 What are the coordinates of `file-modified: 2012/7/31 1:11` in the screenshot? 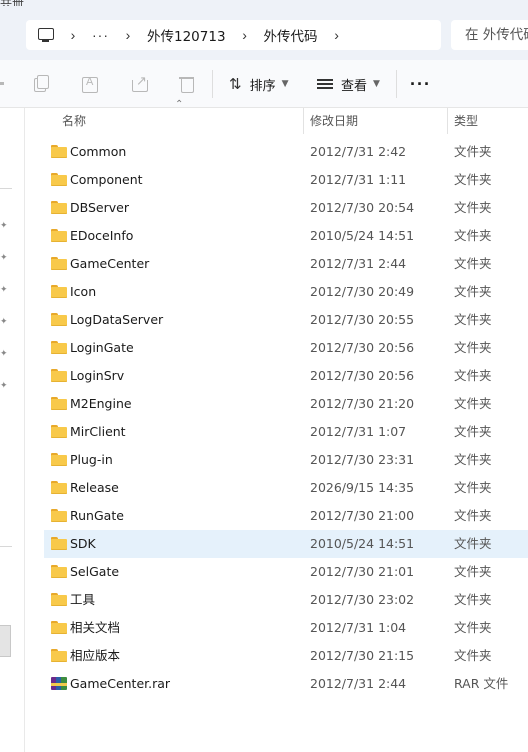 It's located at (358, 179).